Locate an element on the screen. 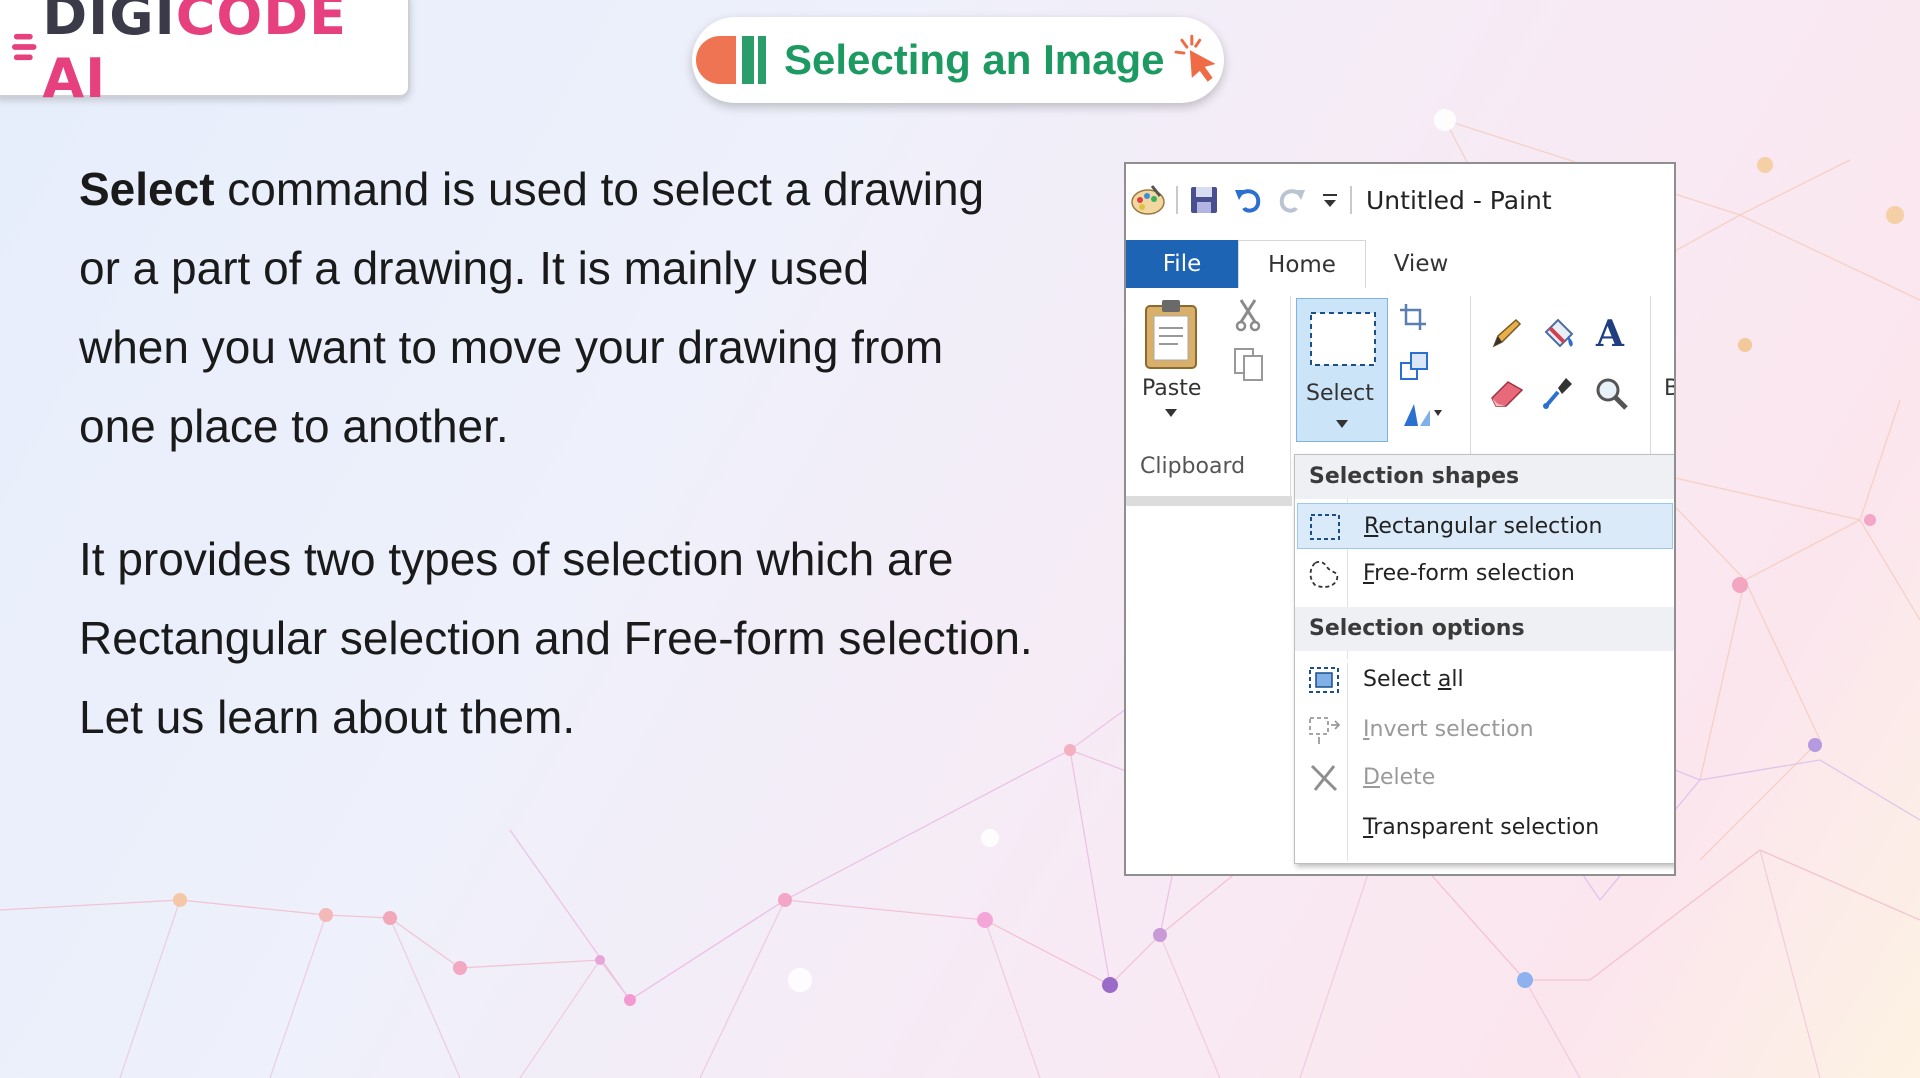 This screenshot has height=1078, width=1920. clipboard-group-label: Clipboard is located at coordinates (1193, 466).